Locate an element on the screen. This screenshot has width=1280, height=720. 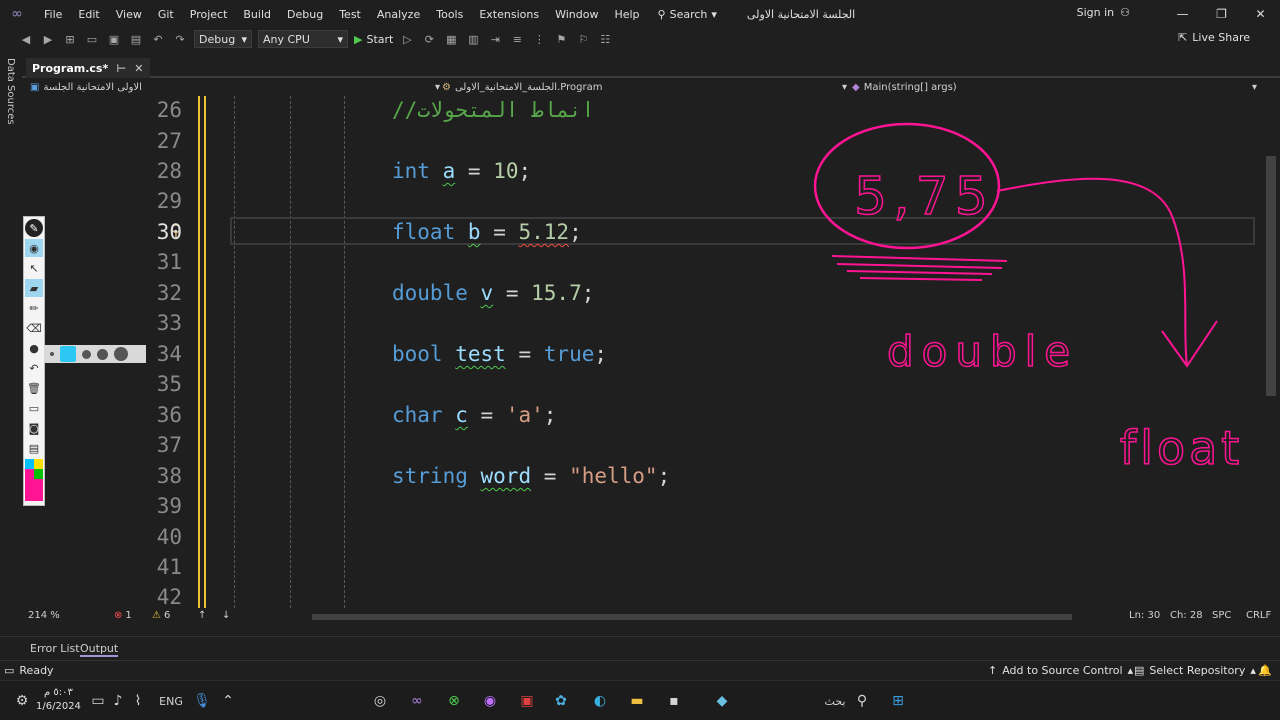
search-icon: ⚲ is located at coordinates (862, 701).